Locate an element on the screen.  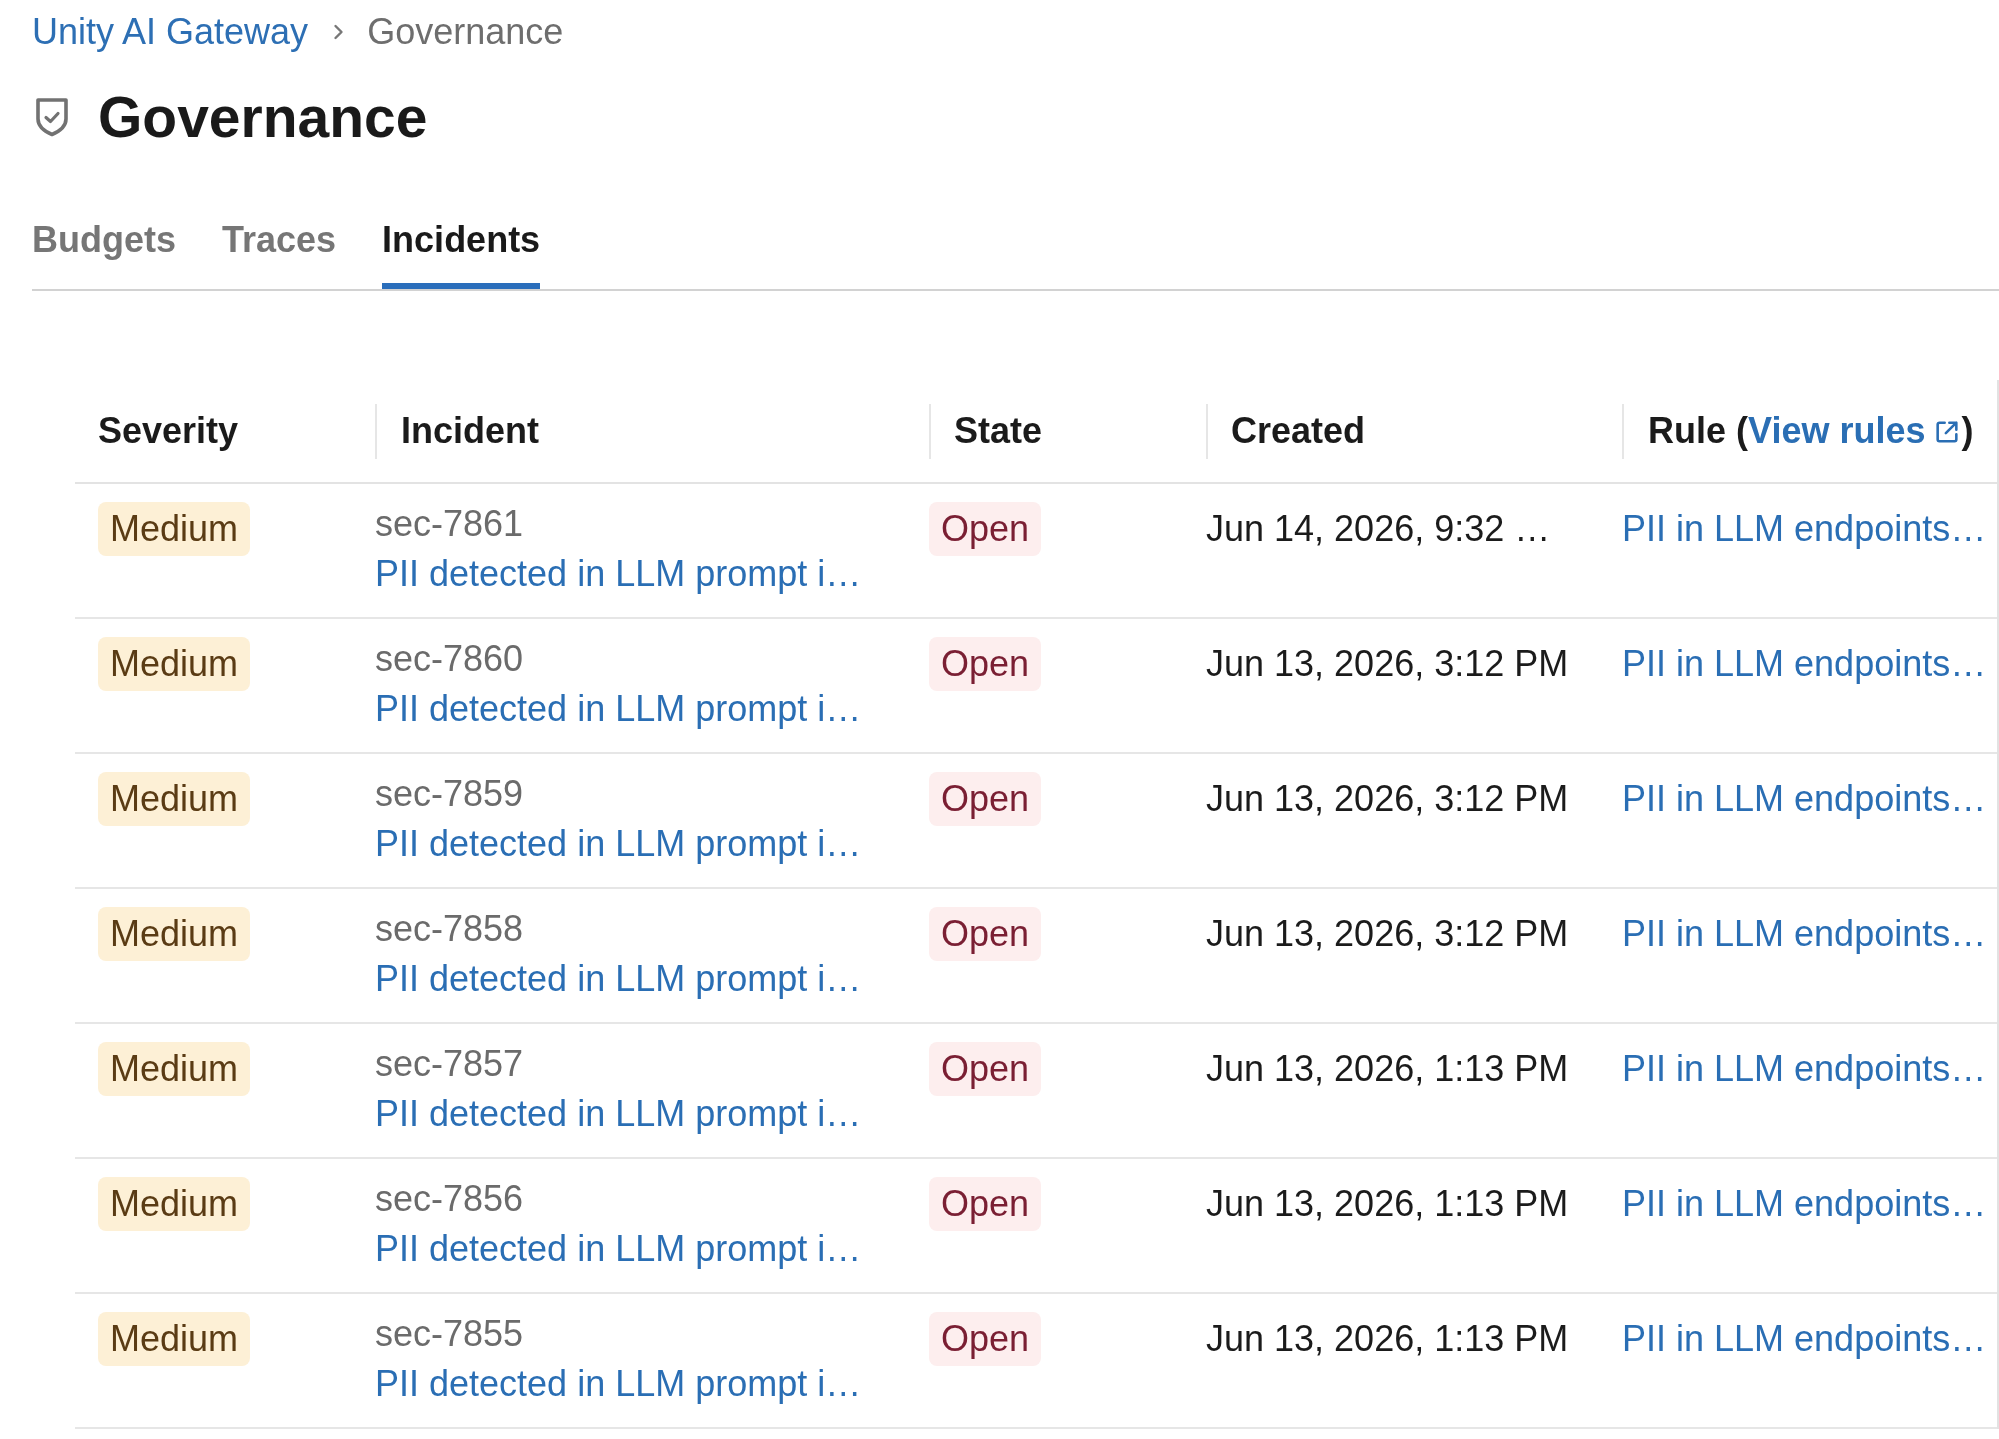
column-header: Severity is located at coordinates (168, 431).